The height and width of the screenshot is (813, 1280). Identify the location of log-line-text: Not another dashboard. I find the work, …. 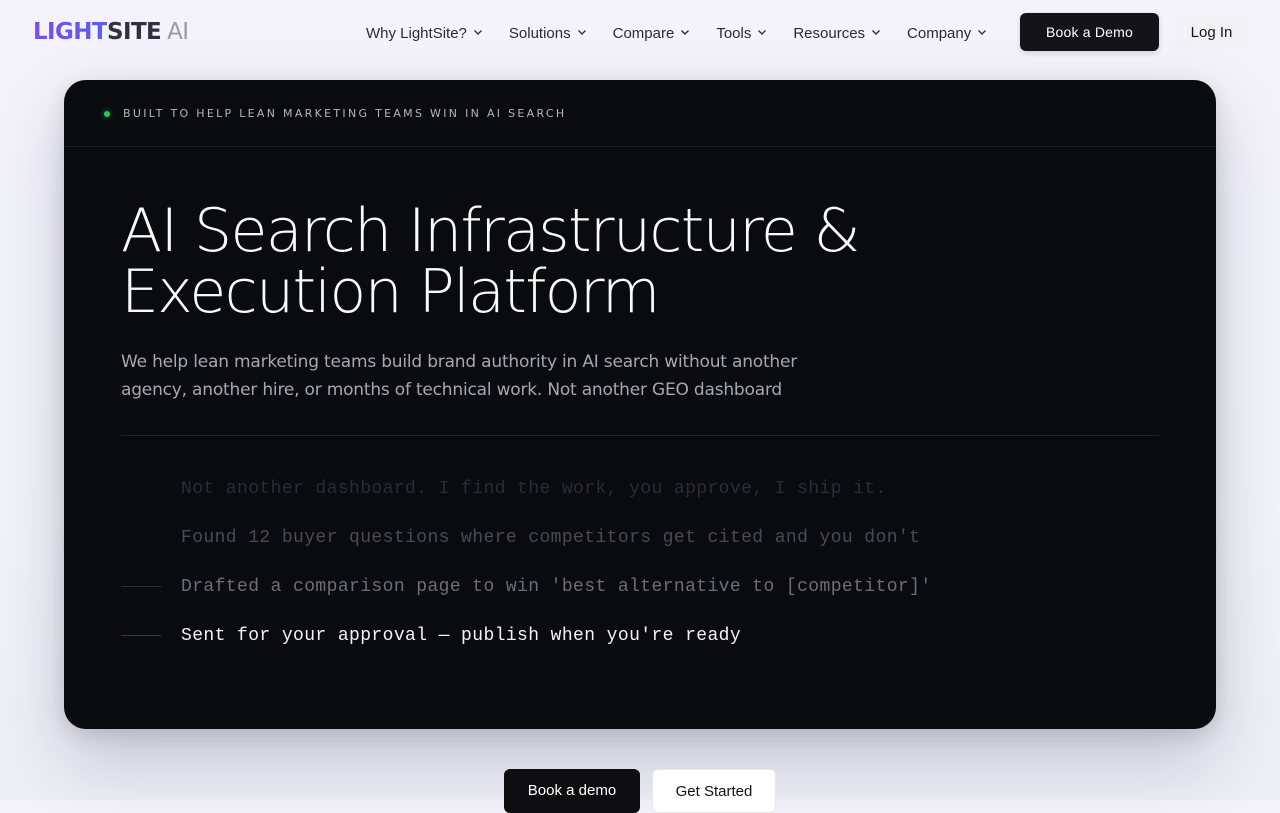
(534, 488).